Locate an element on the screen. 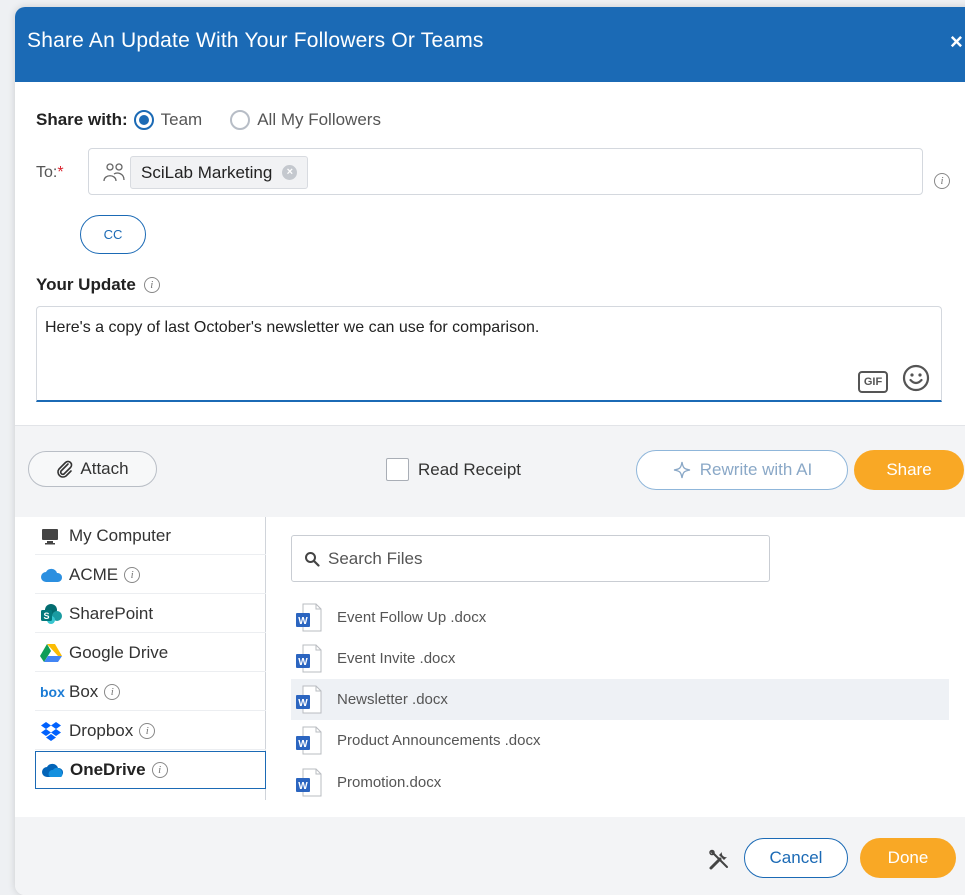  source-label: SharePoint is located at coordinates (111, 613).